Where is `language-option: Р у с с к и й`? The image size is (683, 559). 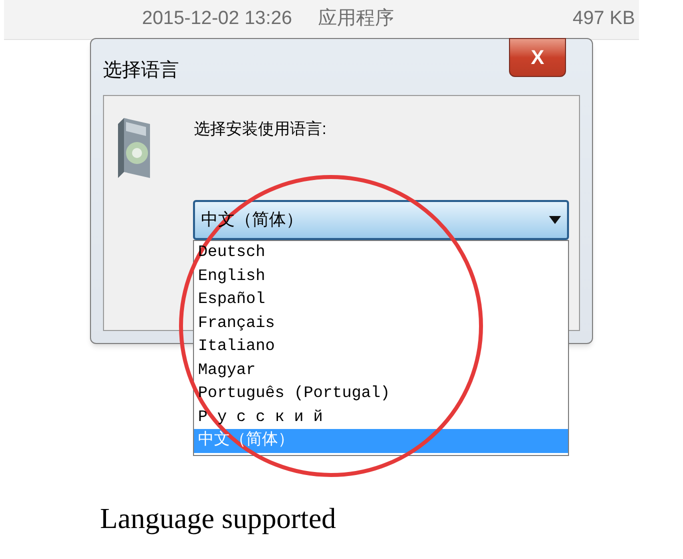 language-option: Р у с с к и й is located at coordinates (381, 417).